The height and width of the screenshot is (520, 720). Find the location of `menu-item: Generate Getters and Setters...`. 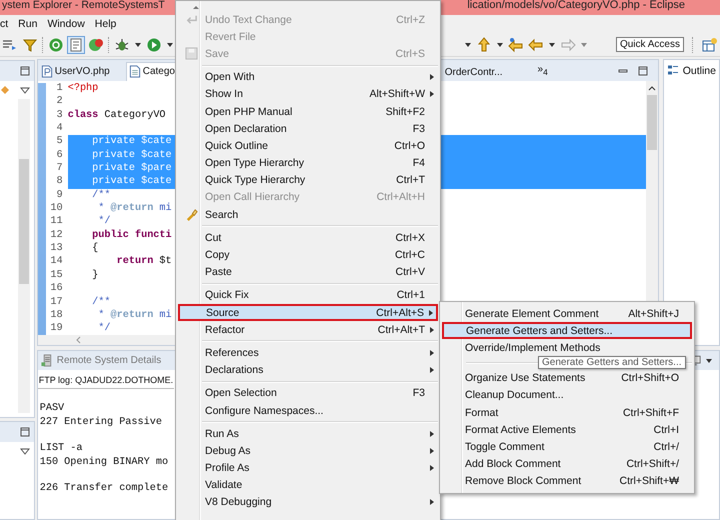

menu-item: Generate Getters and Setters... is located at coordinates (567, 331).